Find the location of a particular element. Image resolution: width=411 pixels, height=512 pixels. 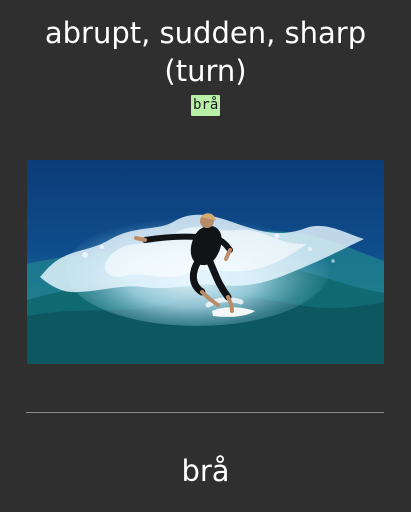

card-back-answer: brå is located at coordinates (205, 471).